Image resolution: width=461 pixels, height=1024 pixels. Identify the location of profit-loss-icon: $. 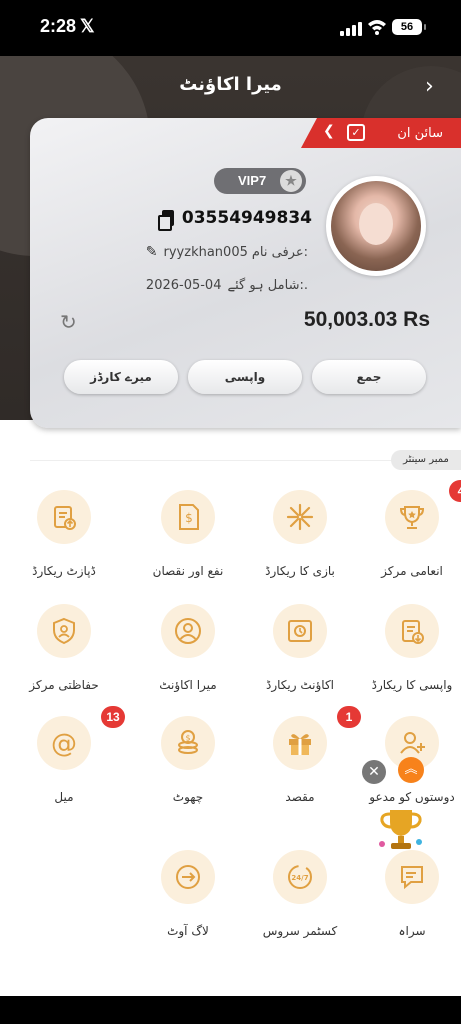
(188, 517).